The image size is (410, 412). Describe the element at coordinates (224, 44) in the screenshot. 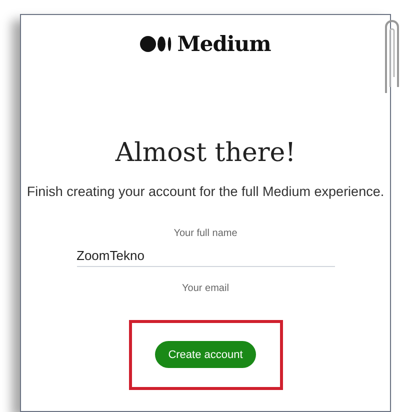

I see `logo-text: Medium` at that location.